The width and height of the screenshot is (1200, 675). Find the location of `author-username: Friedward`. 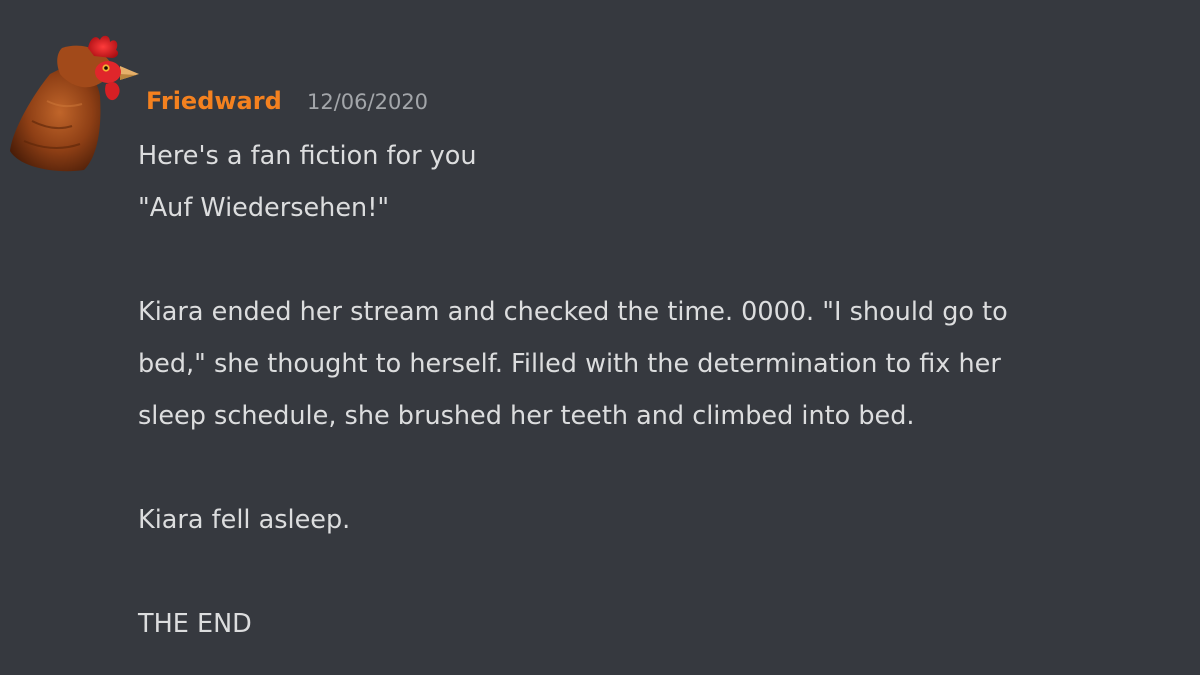

author-username: Friedward is located at coordinates (214, 101).